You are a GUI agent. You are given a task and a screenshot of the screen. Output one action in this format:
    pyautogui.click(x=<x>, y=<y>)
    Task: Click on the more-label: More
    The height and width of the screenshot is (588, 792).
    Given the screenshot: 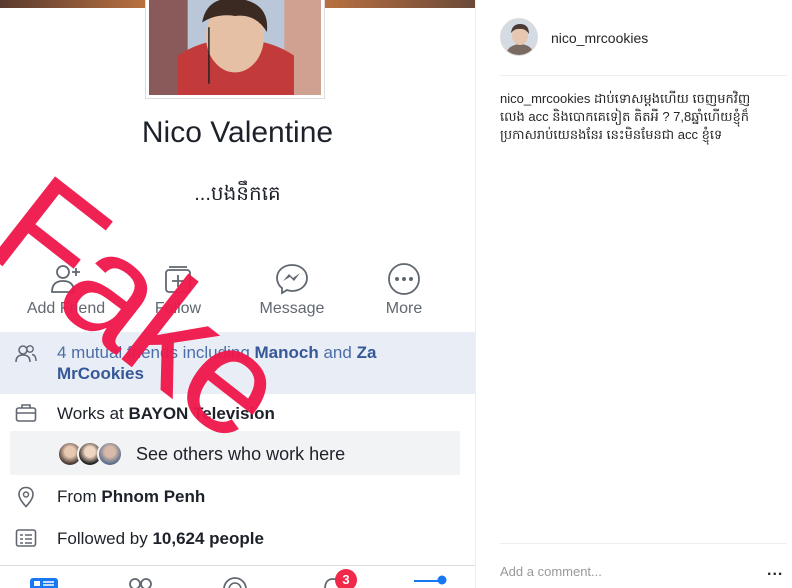 What is the action you would take?
    pyautogui.click(x=404, y=308)
    